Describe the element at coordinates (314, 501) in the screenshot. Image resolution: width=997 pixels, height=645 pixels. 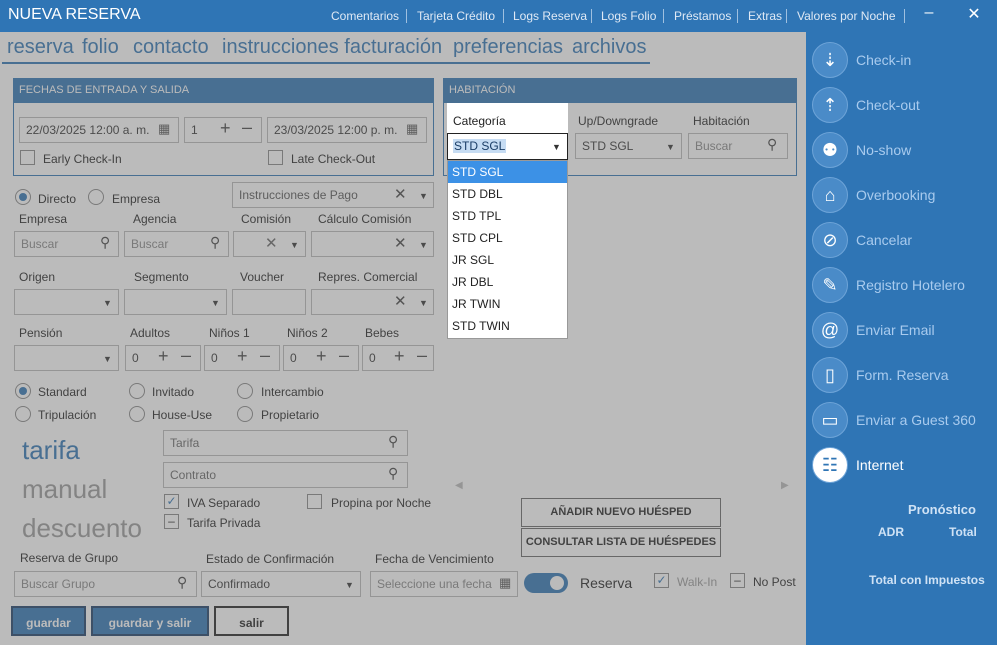
I see `propina-checkbox` at that location.